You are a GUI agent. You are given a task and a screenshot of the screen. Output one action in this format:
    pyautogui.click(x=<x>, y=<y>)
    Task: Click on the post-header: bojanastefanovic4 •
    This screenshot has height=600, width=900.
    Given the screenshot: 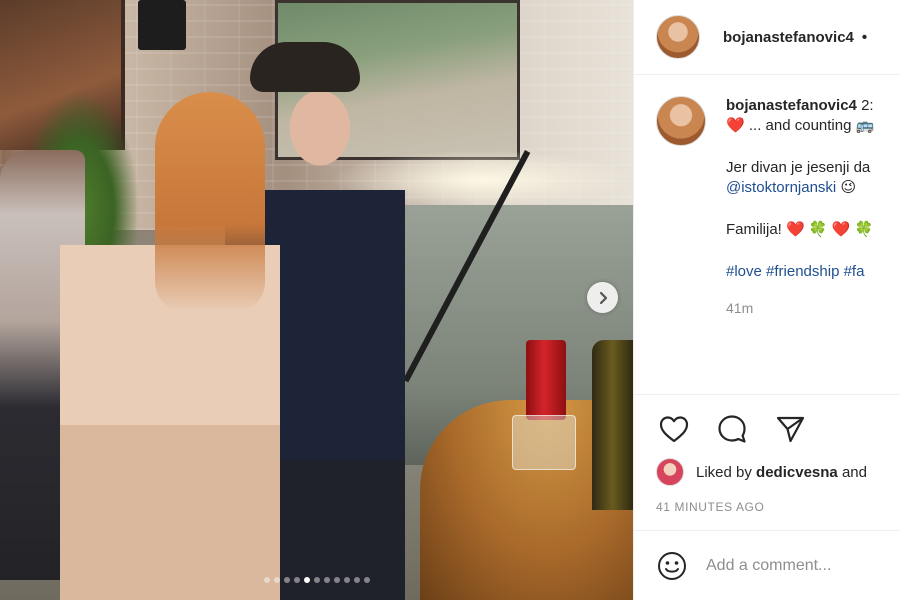 What is the action you would take?
    pyautogui.click(x=767, y=37)
    